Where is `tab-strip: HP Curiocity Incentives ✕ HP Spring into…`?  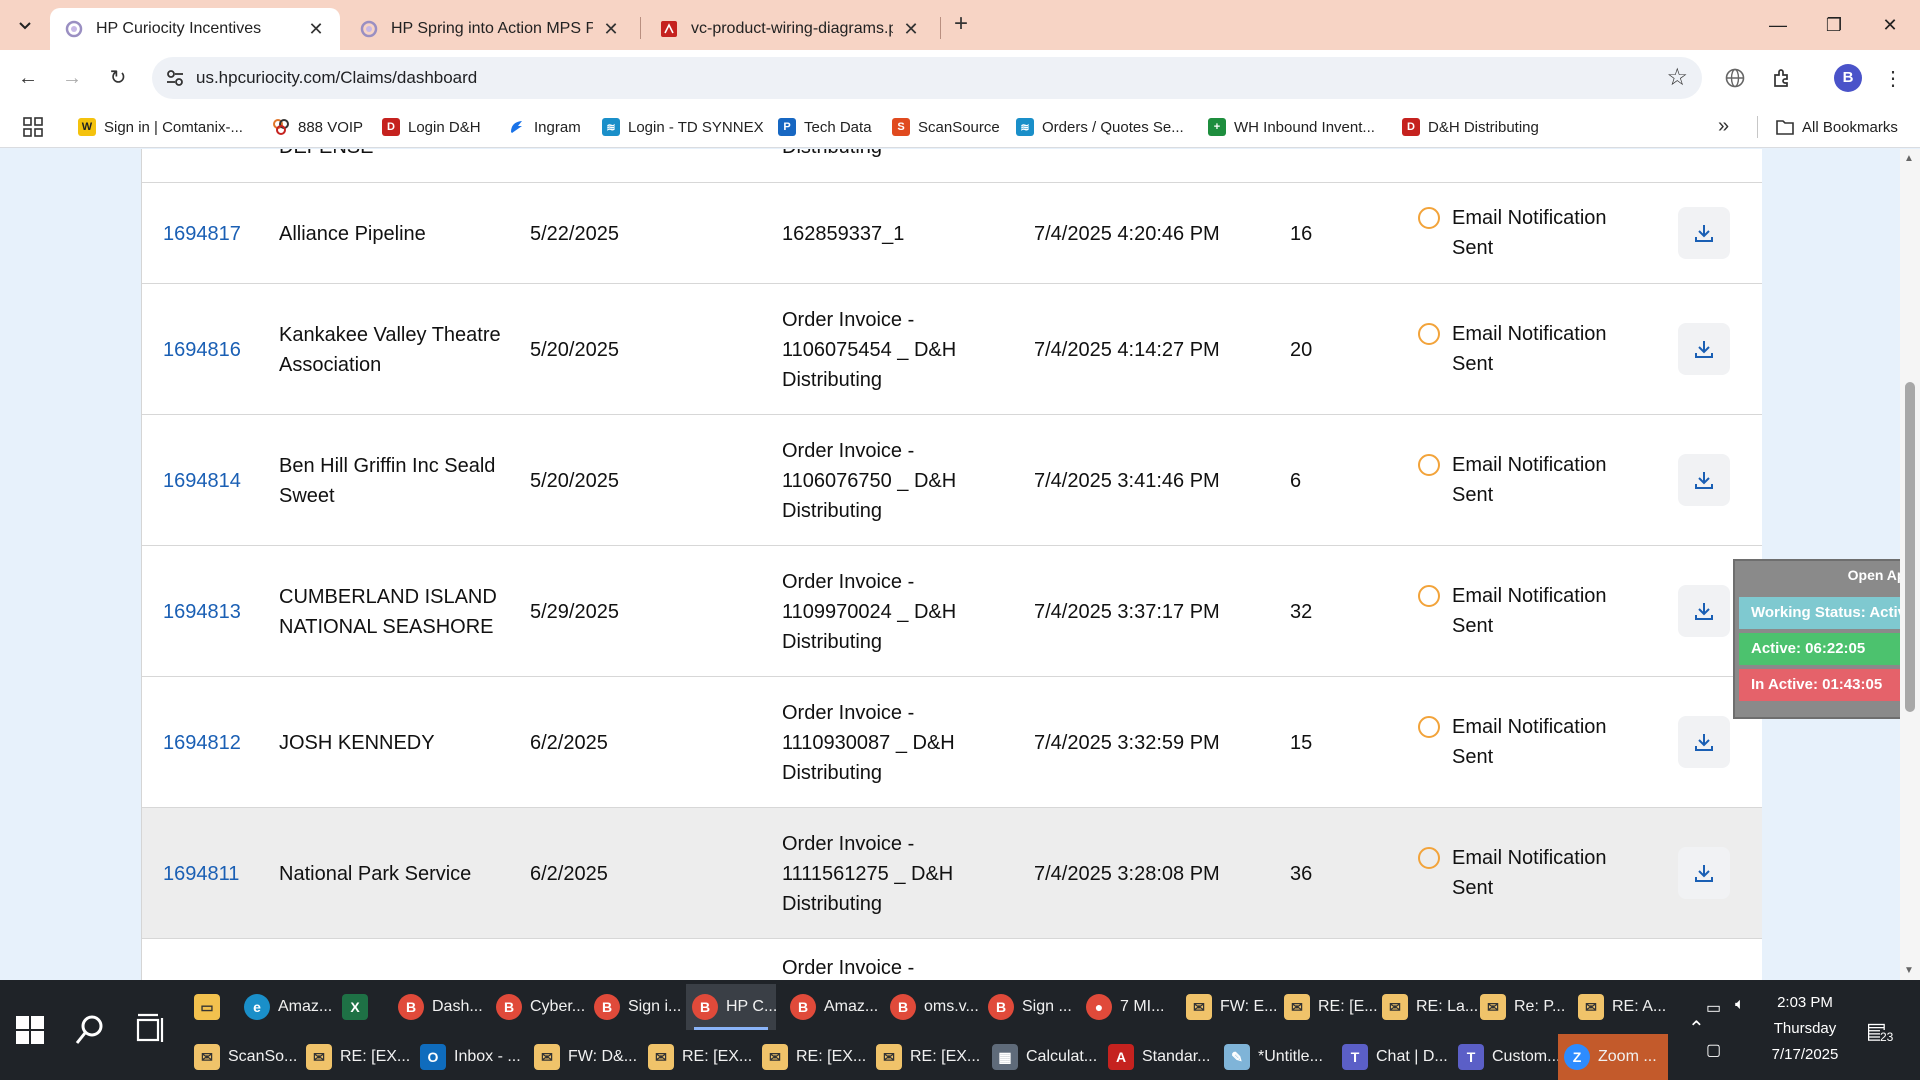 tab-strip: HP Curiocity Incentives ✕ HP Spring into… is located at coordinates (960, 25).